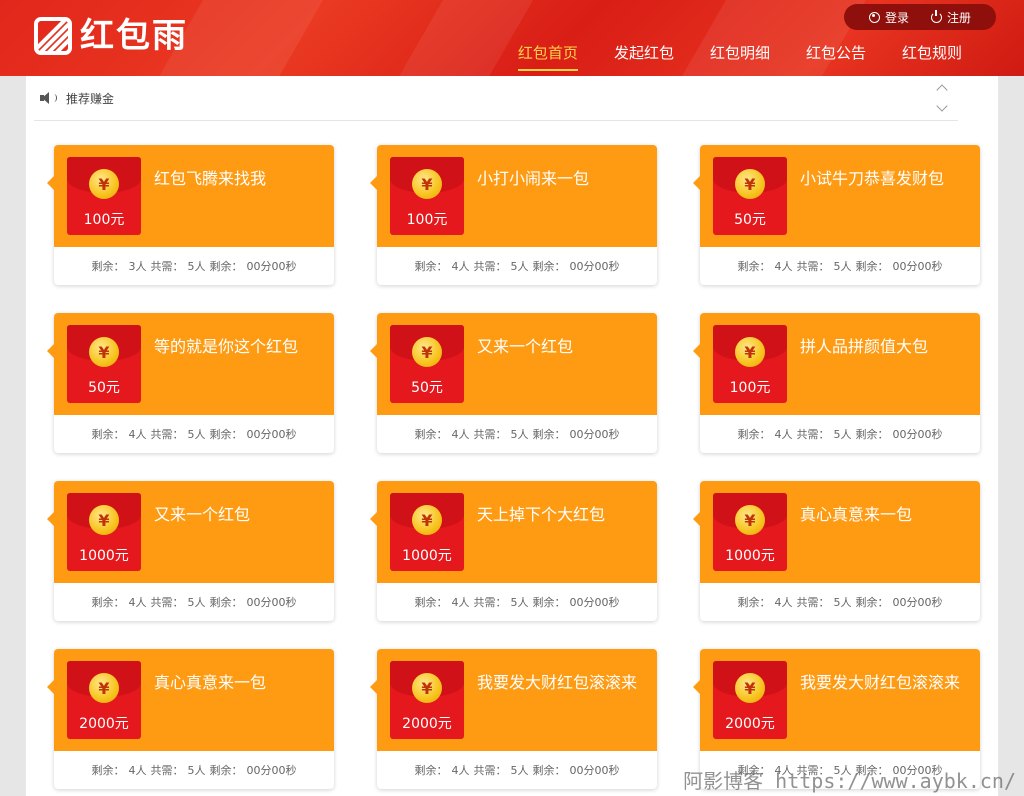 This screenshot has height=796, width=1024. I want to click on remain-value: 3人, so click(137, 266).